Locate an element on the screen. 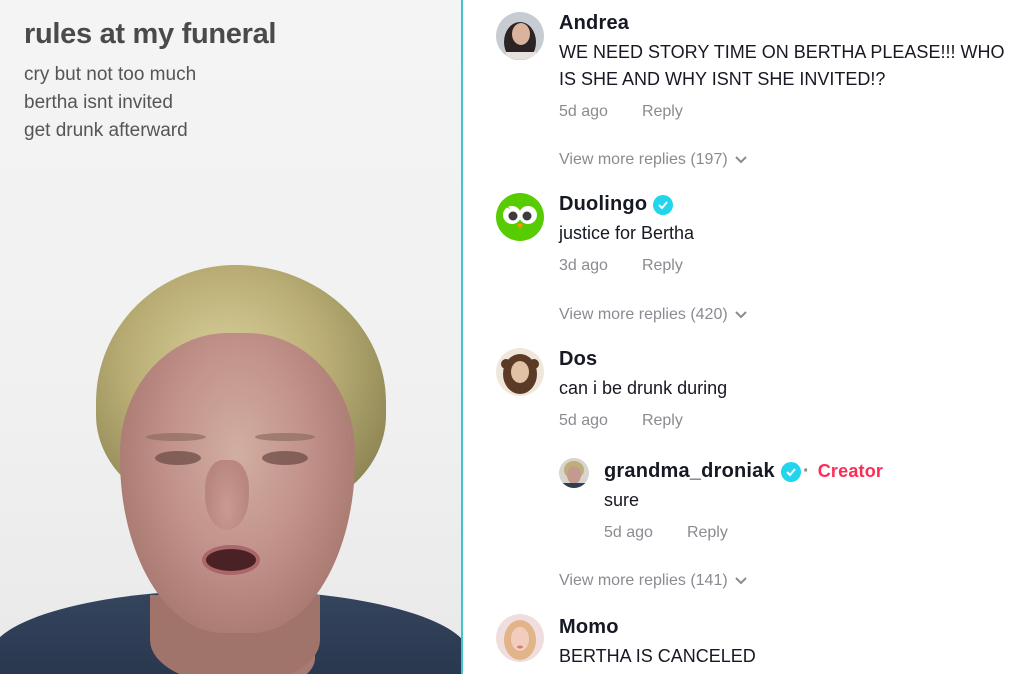 The width and height of the screenshot is (1024, 674). comment-username: Andrea is located at coordinates (787, 23).